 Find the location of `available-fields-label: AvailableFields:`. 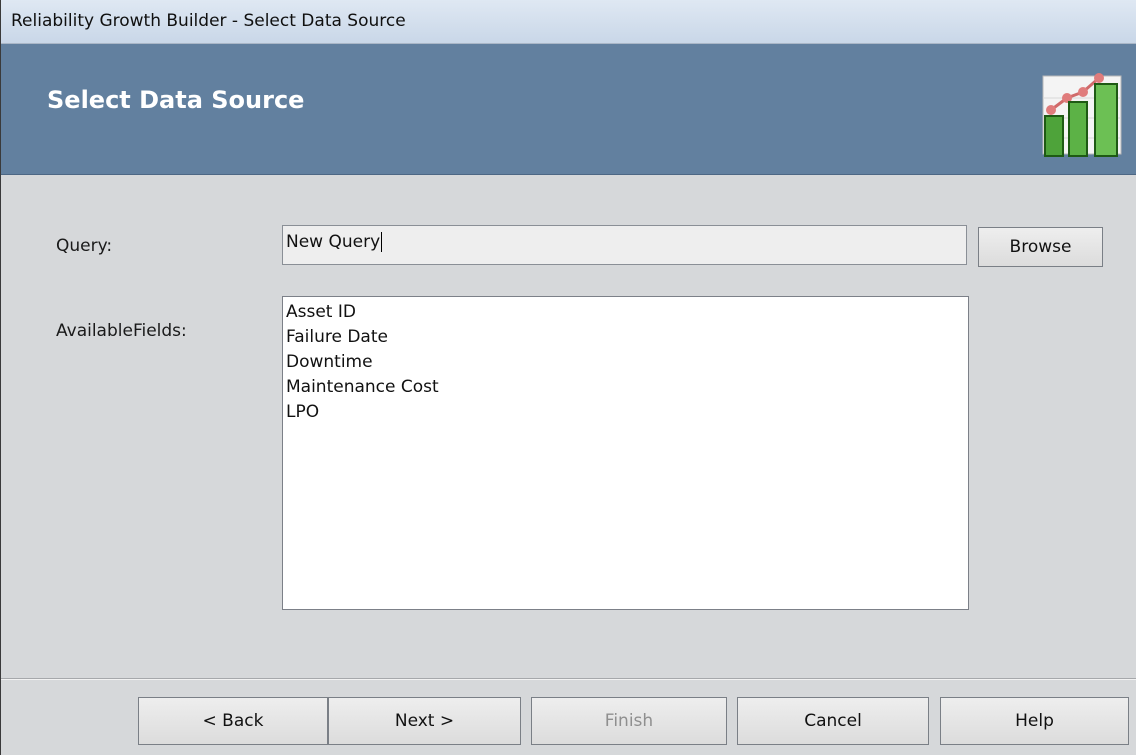

available-fields-label: AvailableFields: is located at coordinates (121, 331).